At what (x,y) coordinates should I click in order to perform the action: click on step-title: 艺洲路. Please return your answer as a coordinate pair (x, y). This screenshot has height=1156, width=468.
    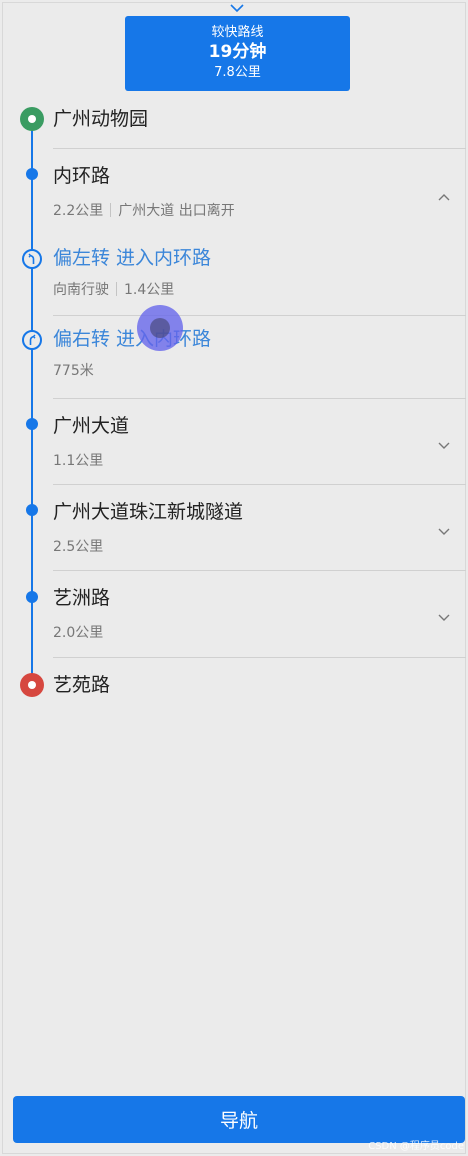
    Looking at the image, I should click on (81, 598).